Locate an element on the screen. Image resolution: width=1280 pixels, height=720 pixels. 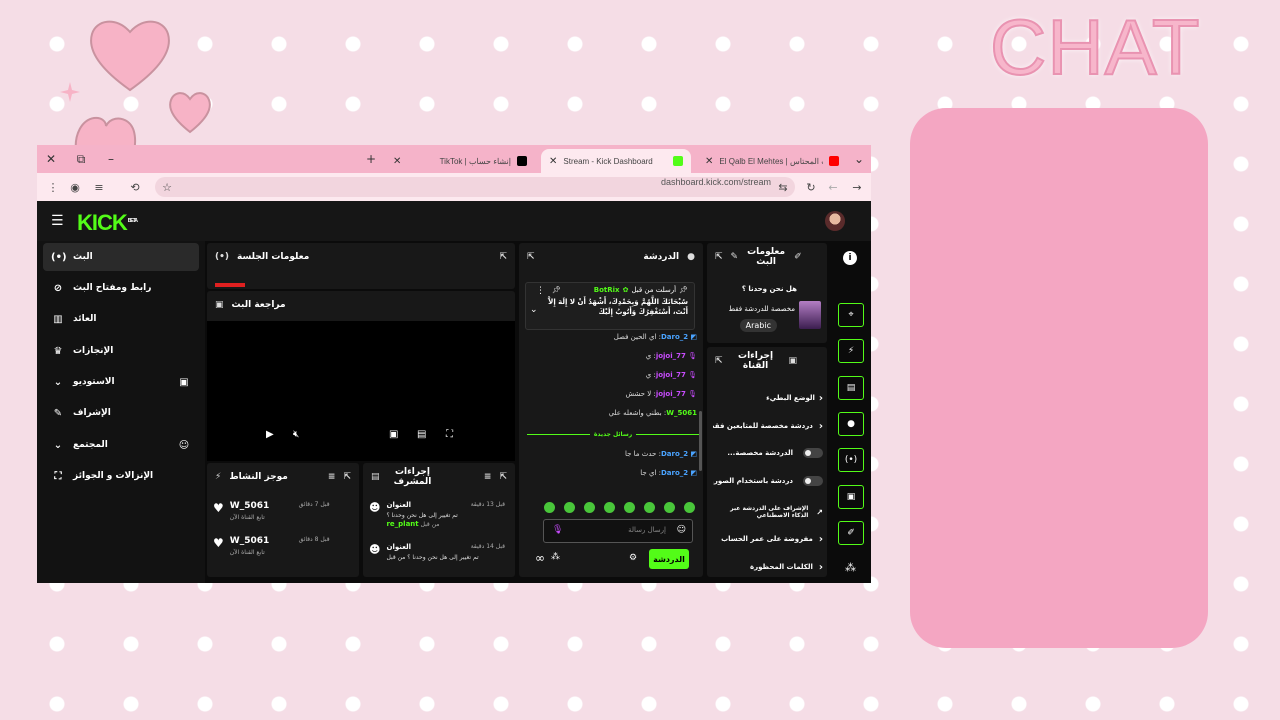
chat-message: 🎙︎ jojoi_77: لا حشش is located at coordinates (662, 394).